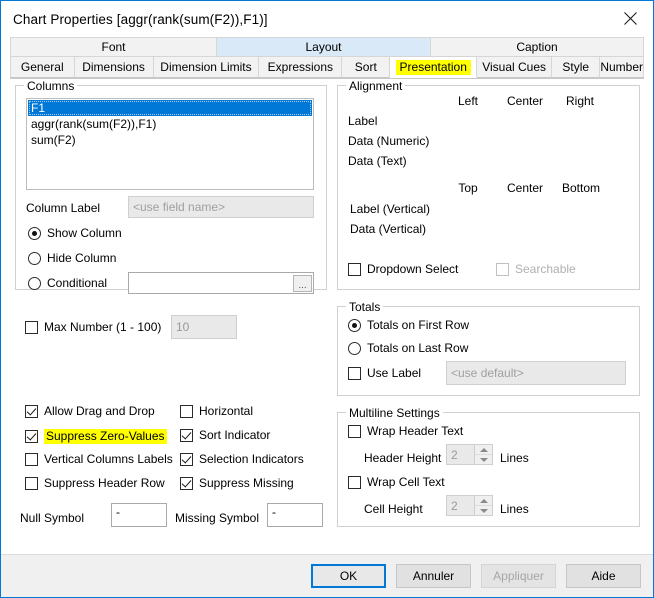 This screenshot has height=598, width=654. Describe the element at coordinates (295, 515) in the screenshot. I see `missing-symbol-input: -` at that location.